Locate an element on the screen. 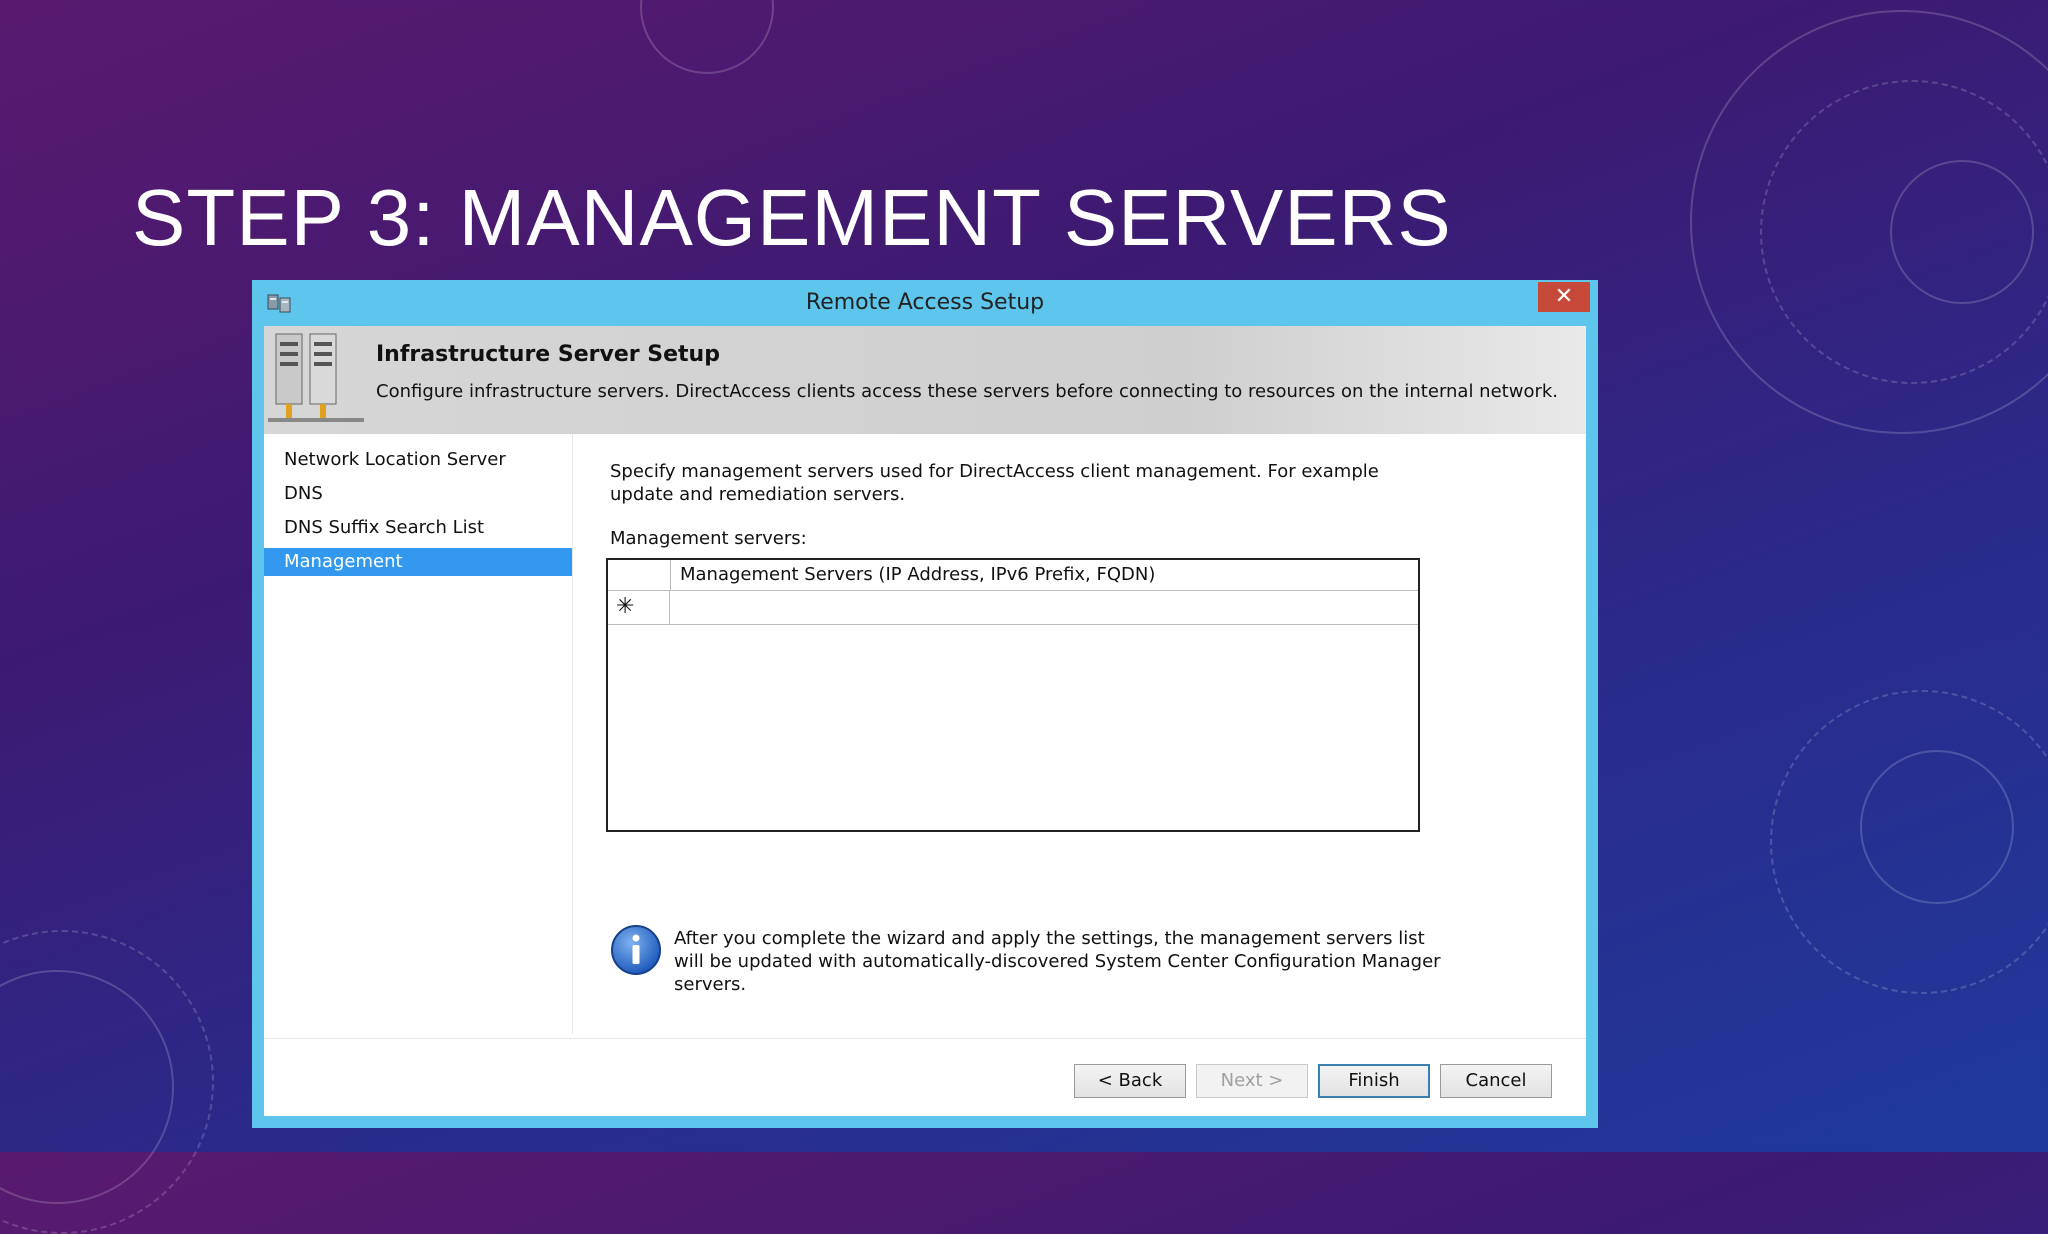  close-button: ✕ is located at coordinates (1564, 297).